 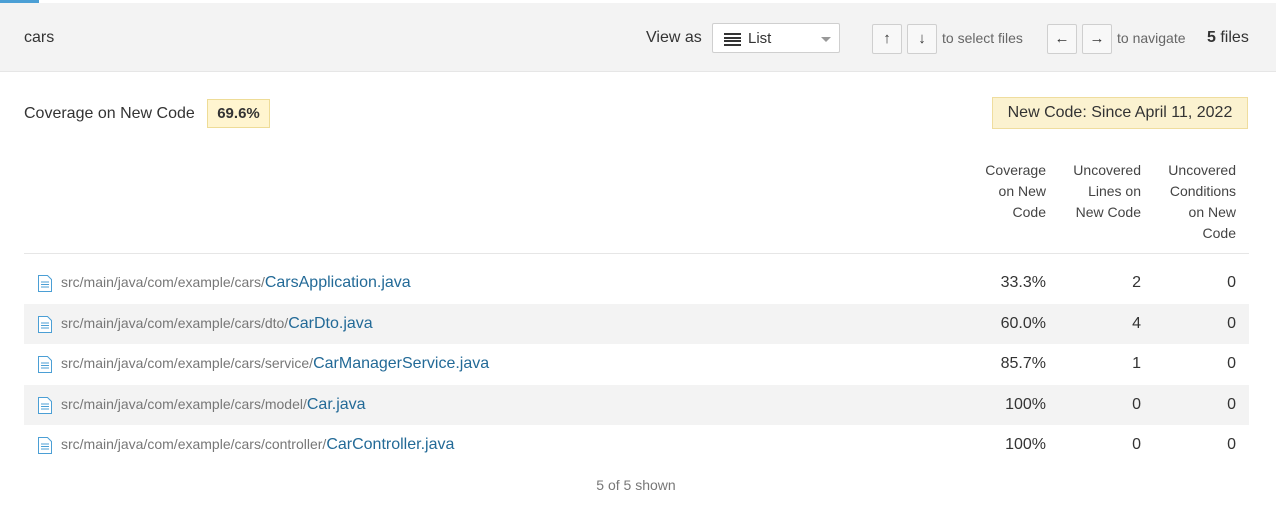 I want to click on file-dir: src/main/java/com/example/cars/model/, so click(x=184, y=403).